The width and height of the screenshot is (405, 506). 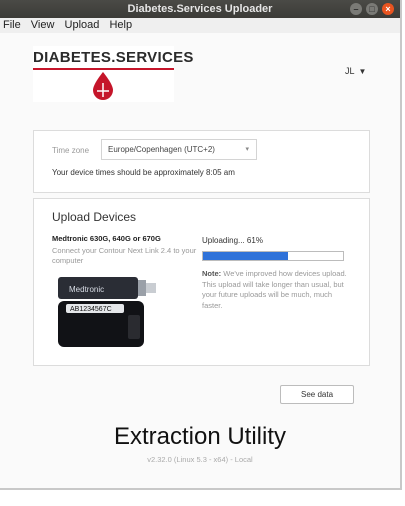 I want to click on medtronic-device-image: Medtronic AB1234567C, so click(x=112, y=311).